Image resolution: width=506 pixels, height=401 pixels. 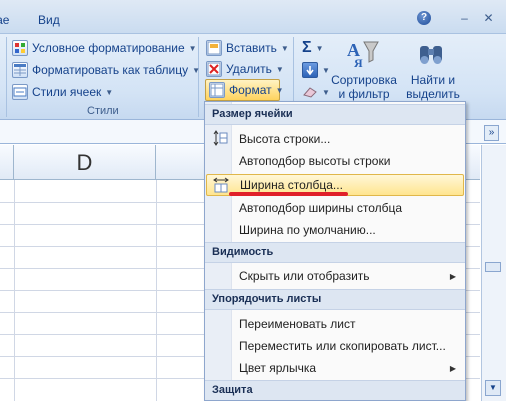 I want to click on find-select-button: Найти и выделить, so click(x=433, y=71).